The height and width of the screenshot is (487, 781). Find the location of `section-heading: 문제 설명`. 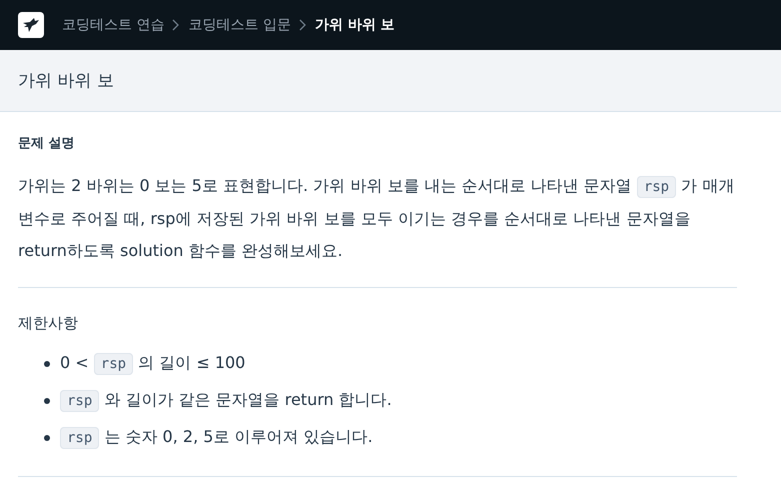

section-heading: 문제 설명 is located at coordinates (47, 143).